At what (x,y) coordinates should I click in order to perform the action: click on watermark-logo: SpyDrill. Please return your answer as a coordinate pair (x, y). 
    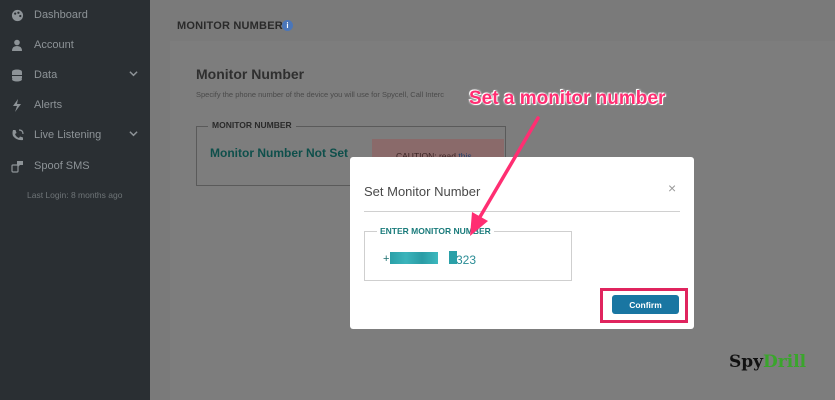
    Looking at the image, I should click on (767, 362).